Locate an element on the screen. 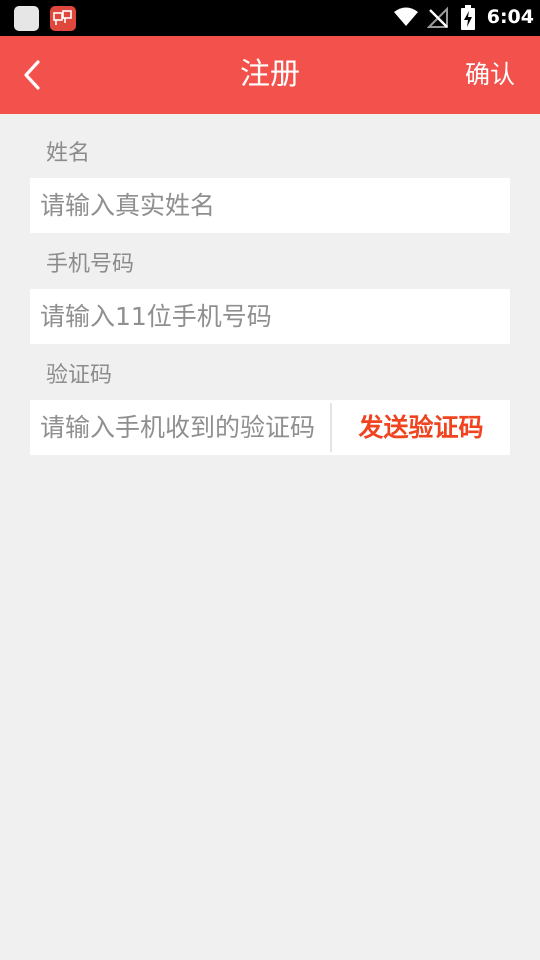 The height and width of the screenshot is (960, 540). code-label: 验证码 is located at coordinates (79, 375).